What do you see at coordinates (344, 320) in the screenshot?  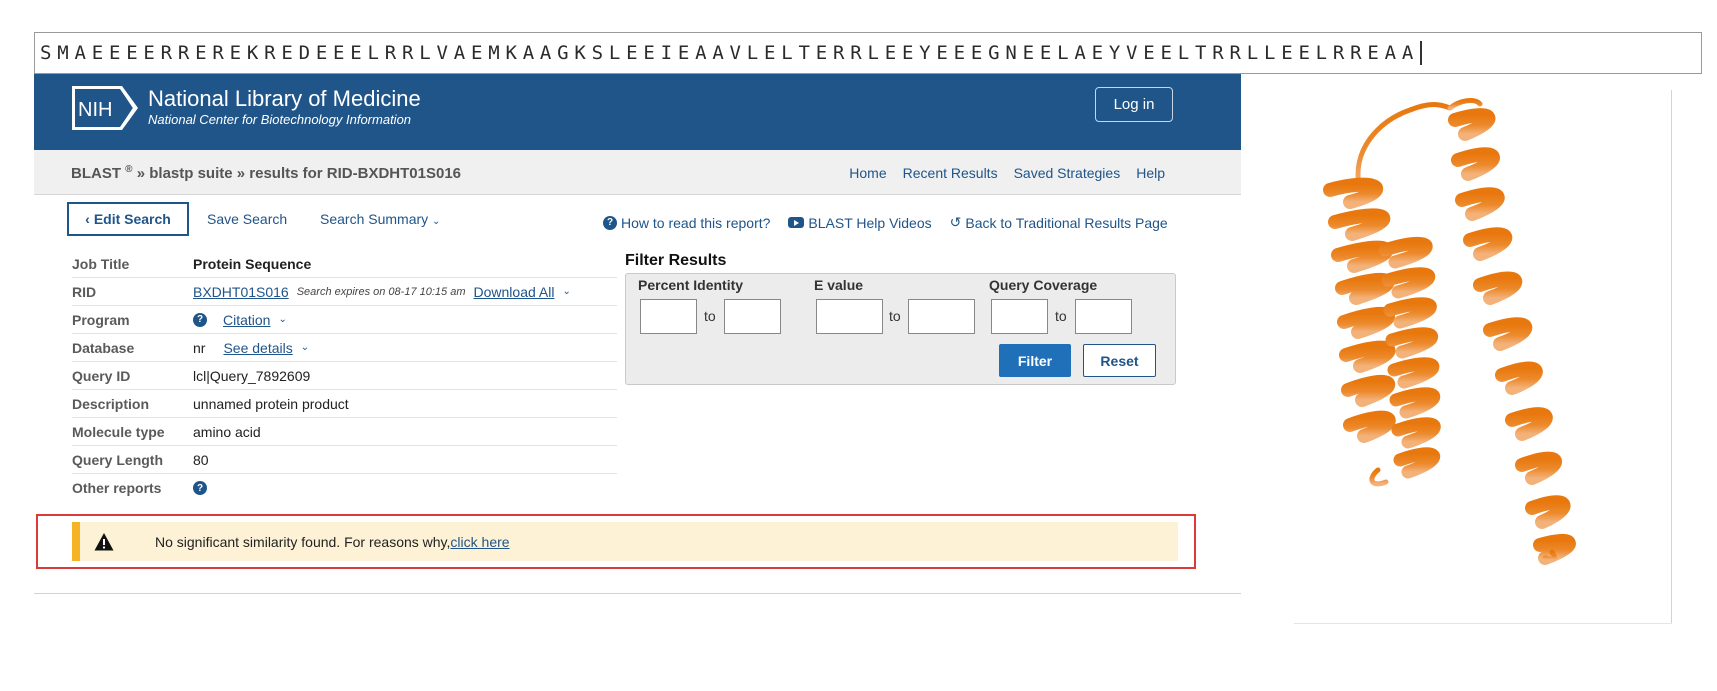 I see `info-row-program: Program ? Citation ⌄` at bounding box center [344, 320].